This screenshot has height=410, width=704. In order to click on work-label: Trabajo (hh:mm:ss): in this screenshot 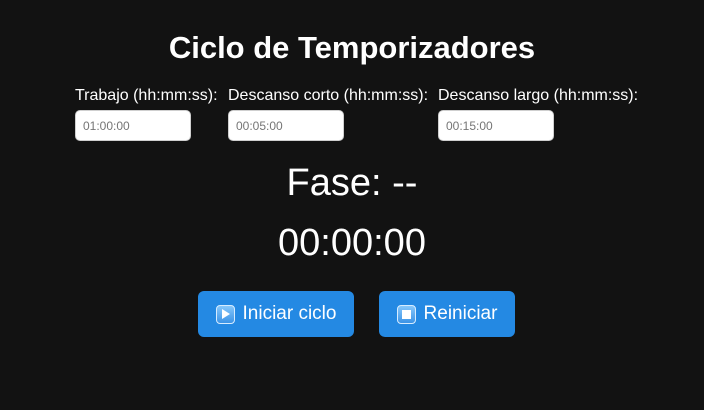, I will do `click(146, 95)`.